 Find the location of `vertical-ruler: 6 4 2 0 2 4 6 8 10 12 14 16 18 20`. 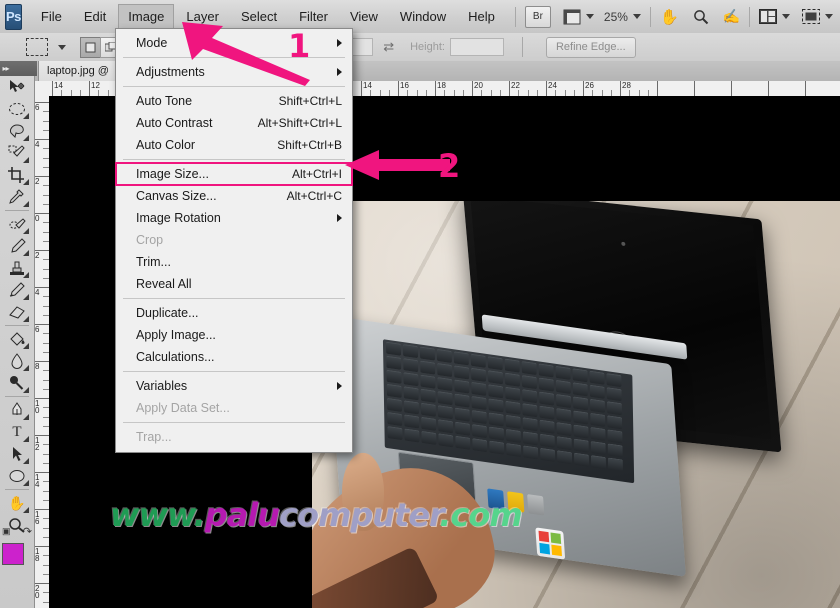

vertical-ruler: 6 4 2 0 2 4 6 8 10 12 14 16 18 20 is located at coordinates (42, 352).